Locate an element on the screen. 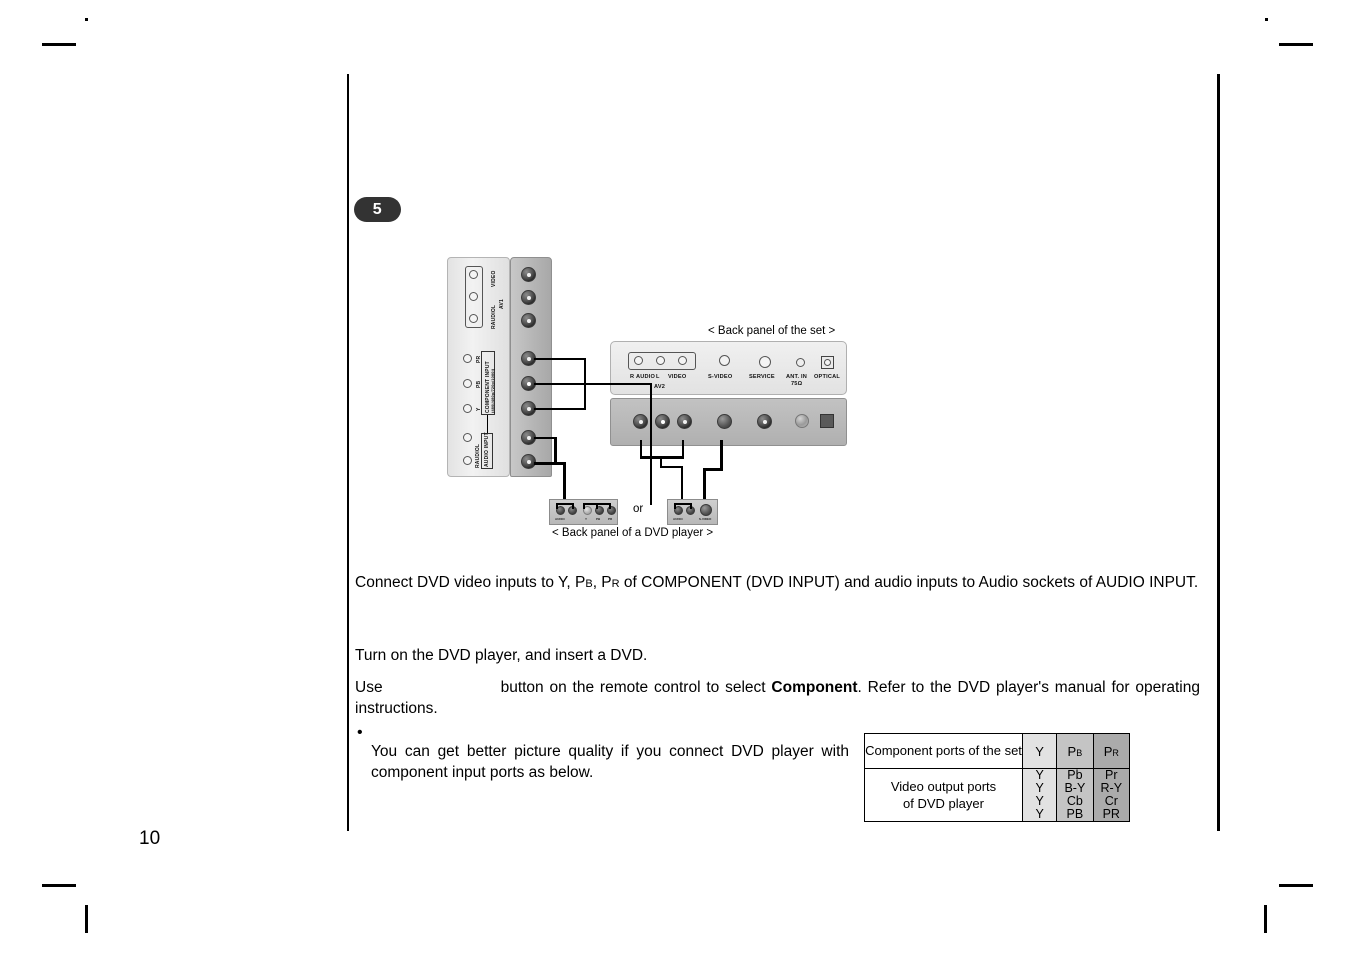 Image resolution: width=1351 pixels, height=954 pixels. back-optical-label: OPTICAL is located at coordinates (827, 377).